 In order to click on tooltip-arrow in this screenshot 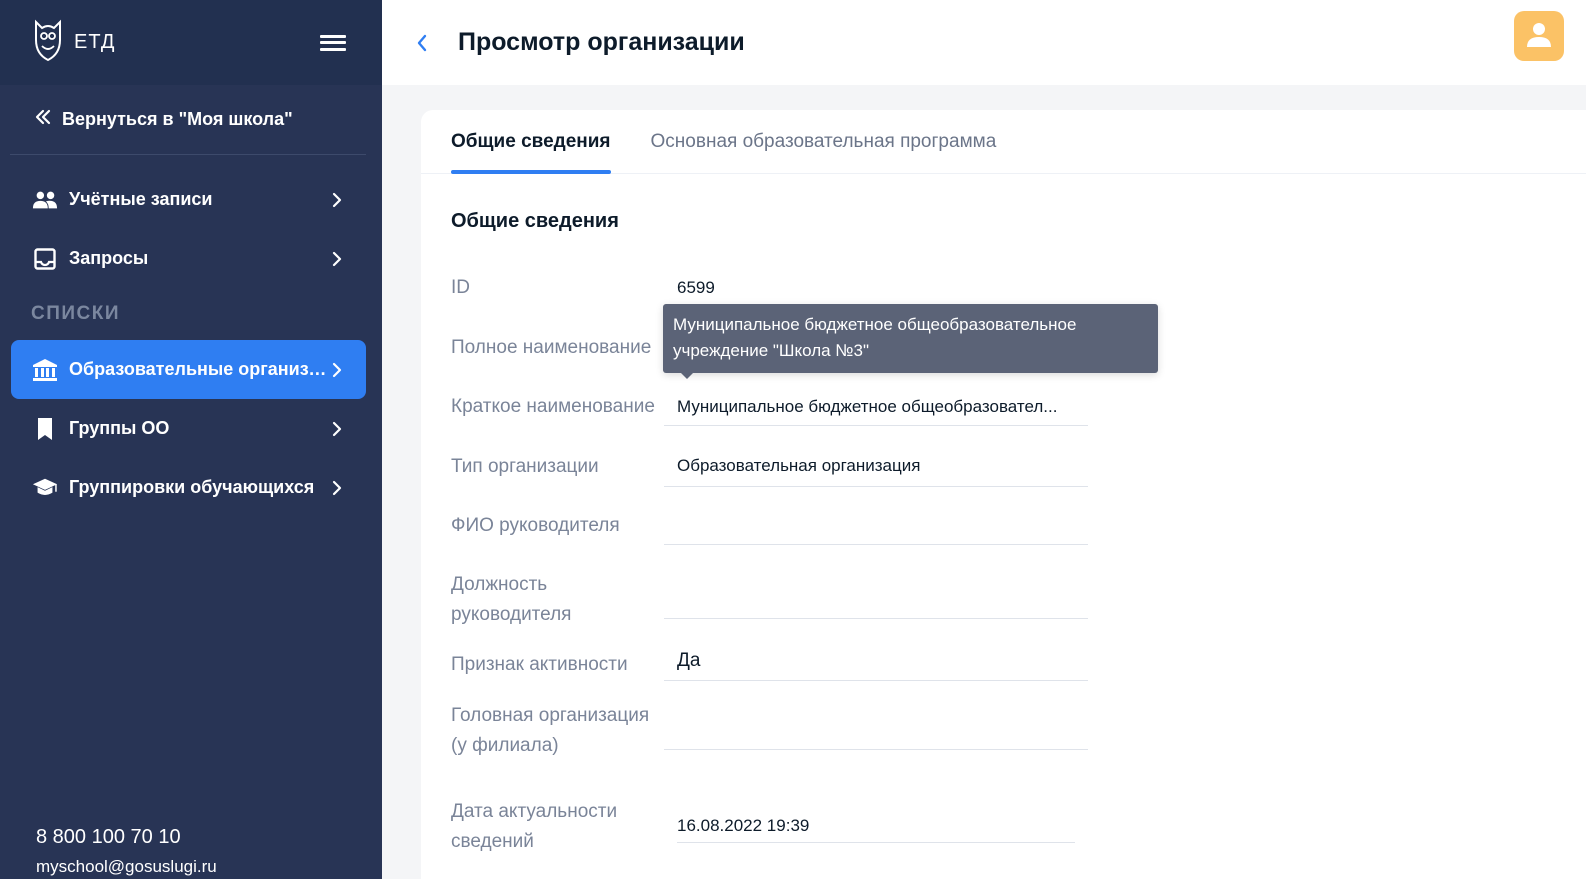, I will do `click(687, 376)`.